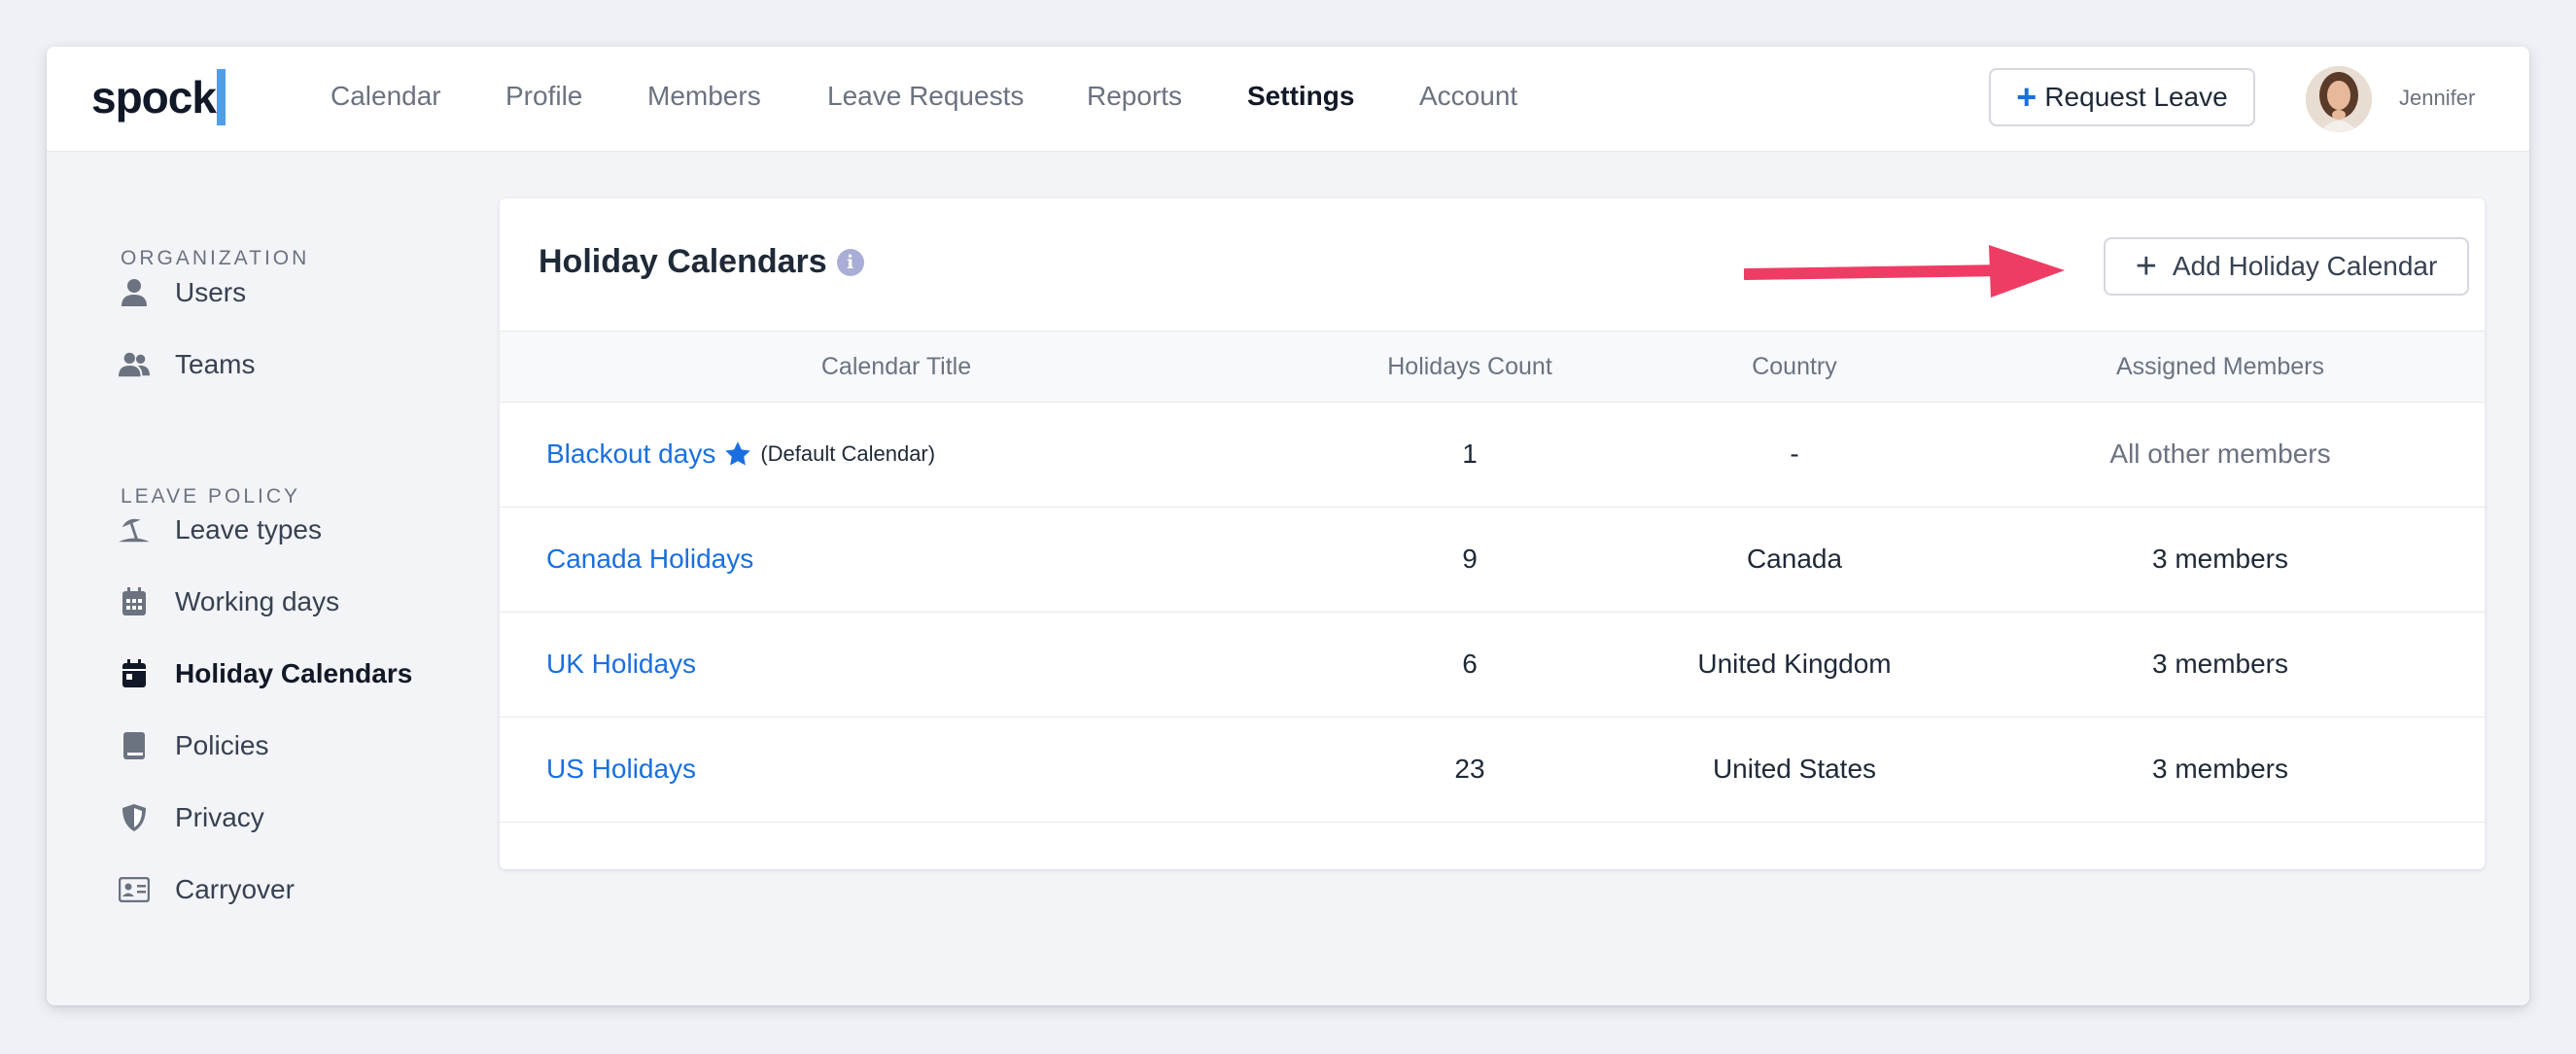  Describe the element at coordinates (1795, 559) in the screenshot. I see `country-cell: Canada` at that location.